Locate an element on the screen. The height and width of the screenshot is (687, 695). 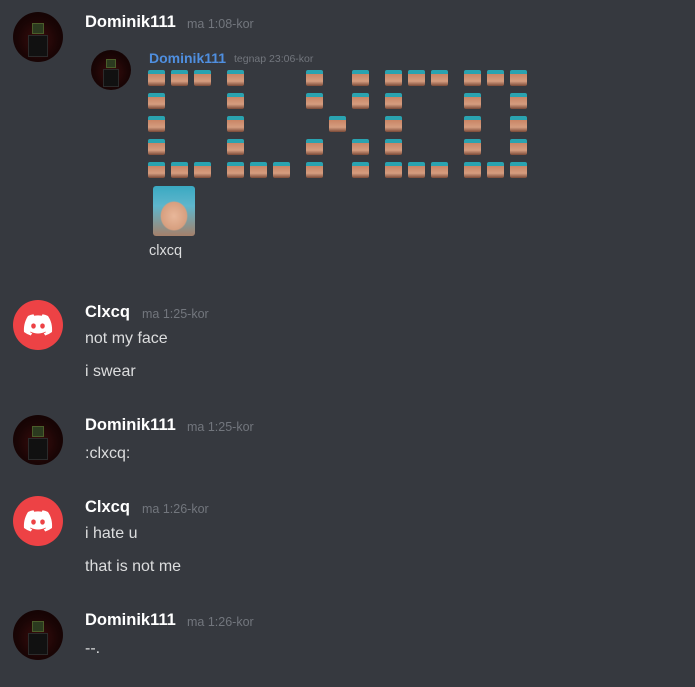
message-timestamp: ma 1:08-kor is located at coordinates (220, 24).